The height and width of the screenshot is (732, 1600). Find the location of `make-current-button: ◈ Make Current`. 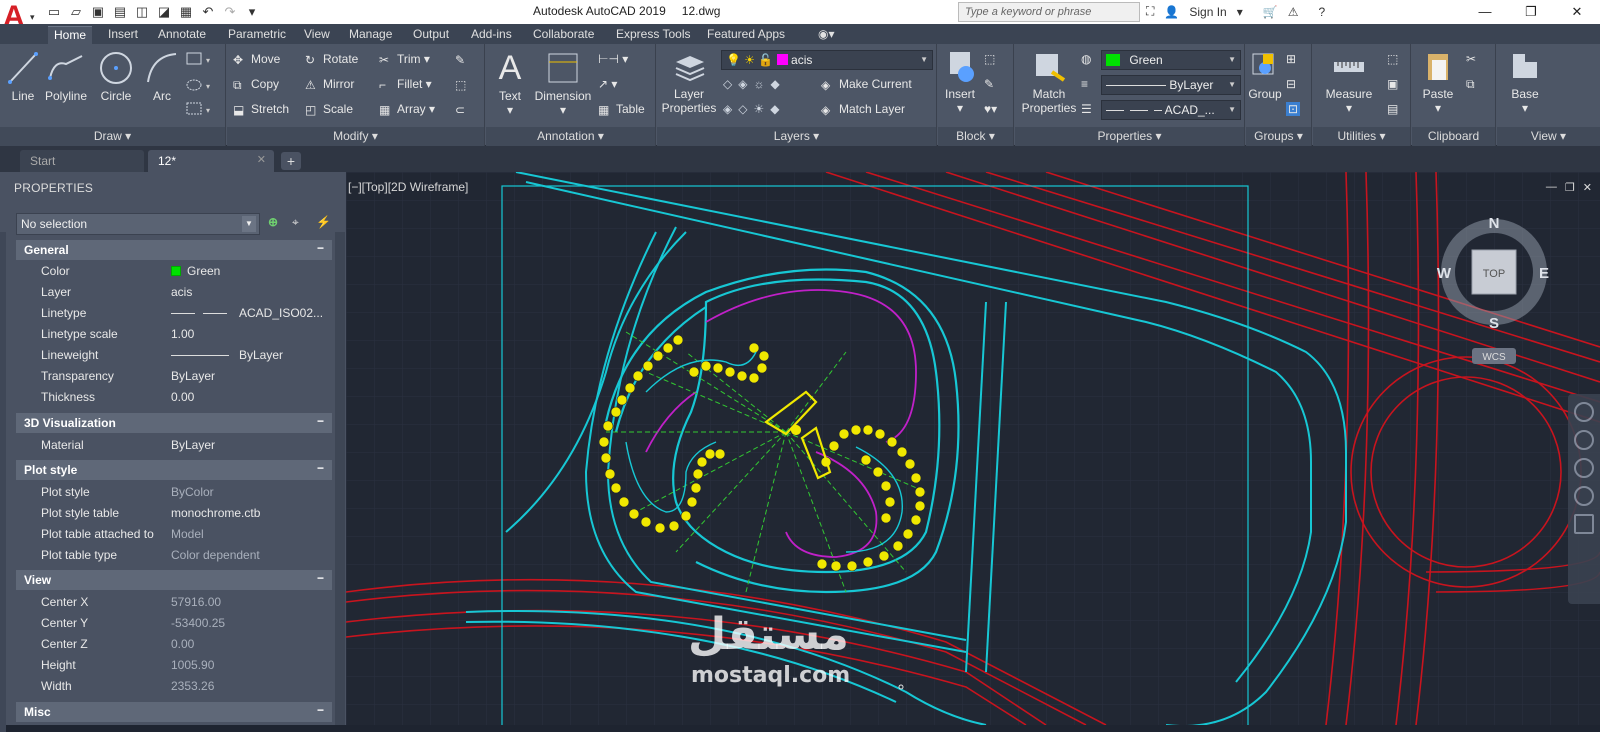

make-current-button: ◈ Make Current is located at coordinates (866, 84).